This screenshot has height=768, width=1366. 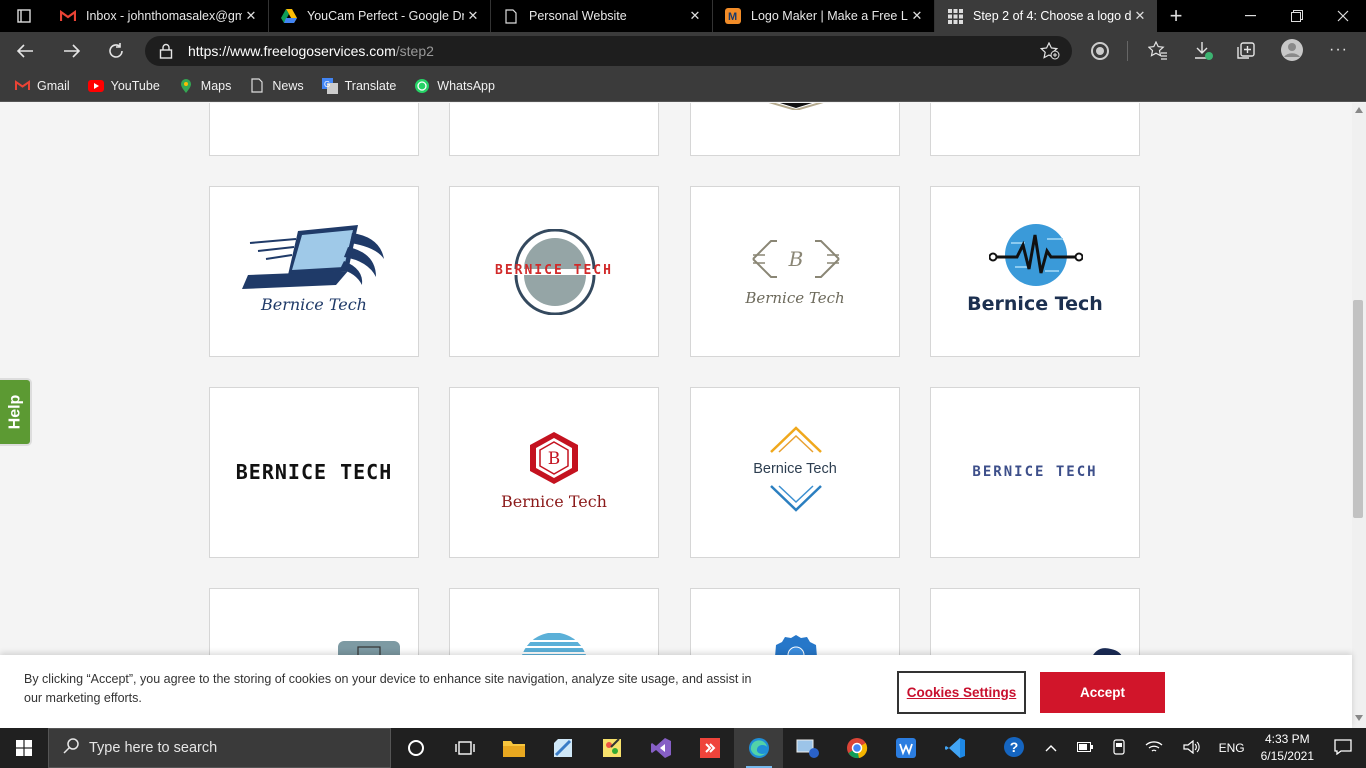 I want to click on logo-card-pulse: Bernice Tech, so click(x=1035, y=271).